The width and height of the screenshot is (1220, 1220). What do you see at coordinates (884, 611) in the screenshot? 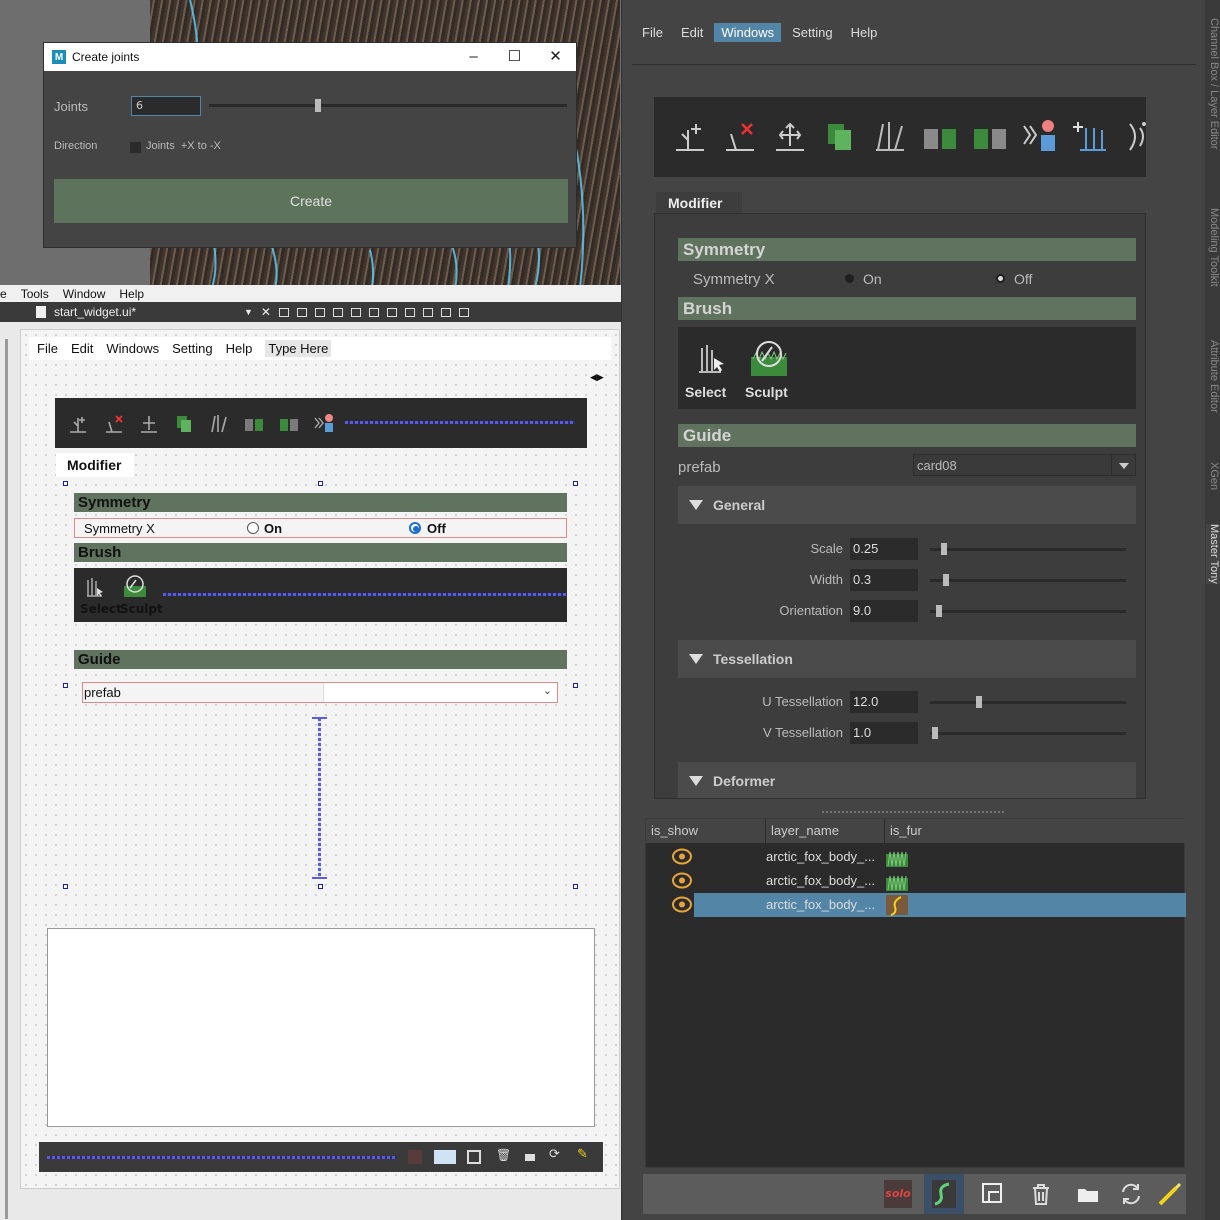
I see `field-value-input: 9.0` at bounding box center [884, 611].